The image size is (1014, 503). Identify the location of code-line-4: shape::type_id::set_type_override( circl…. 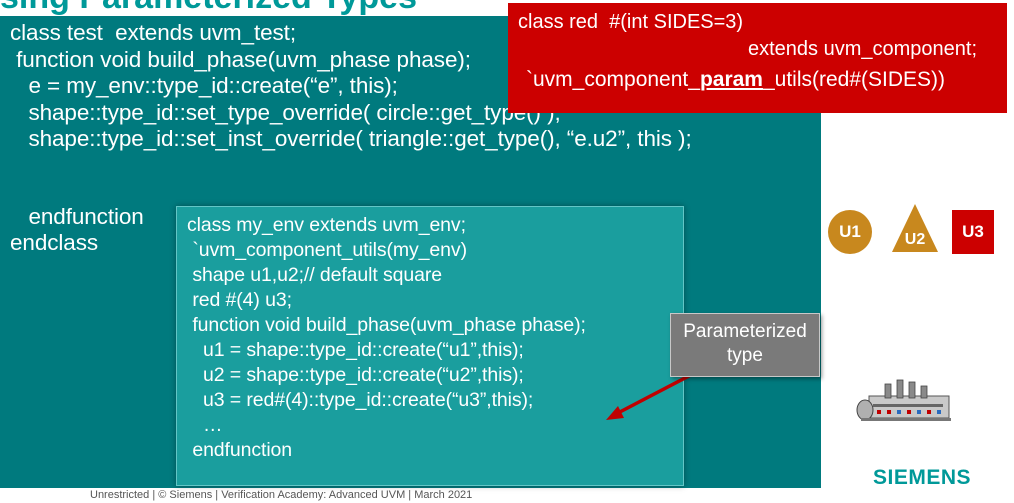
(285, 112).